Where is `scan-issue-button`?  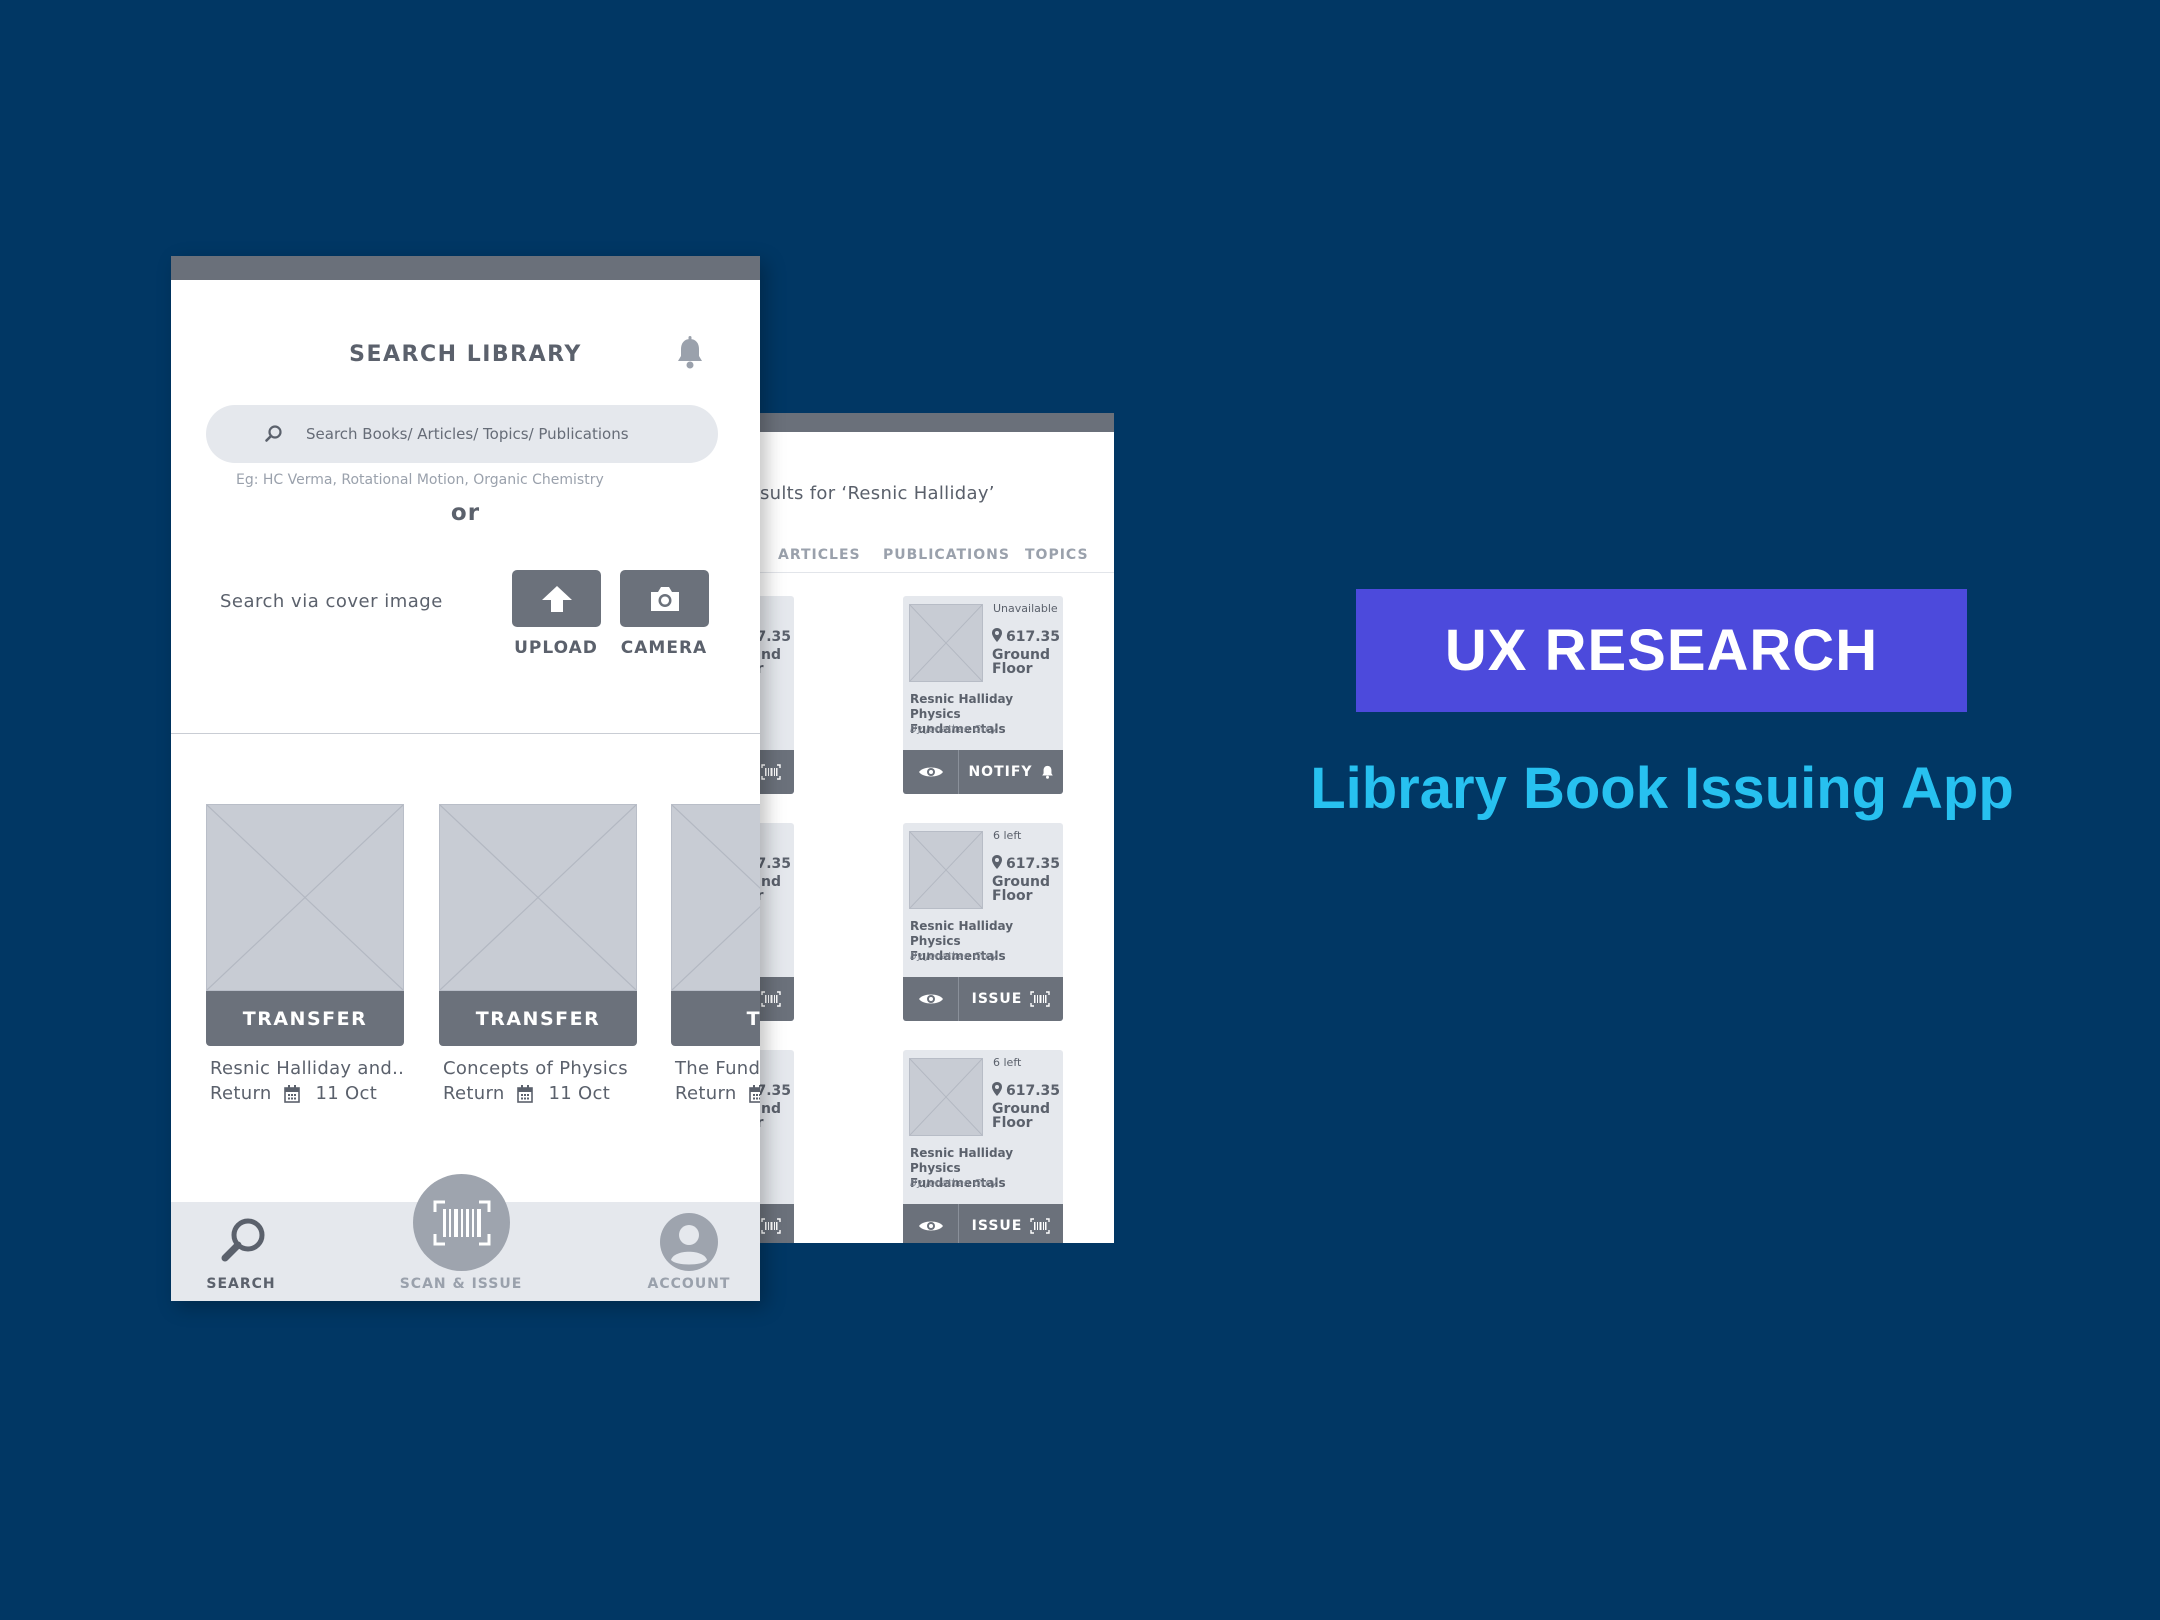
scan-issue-button is located at coordinates (461, 1222).